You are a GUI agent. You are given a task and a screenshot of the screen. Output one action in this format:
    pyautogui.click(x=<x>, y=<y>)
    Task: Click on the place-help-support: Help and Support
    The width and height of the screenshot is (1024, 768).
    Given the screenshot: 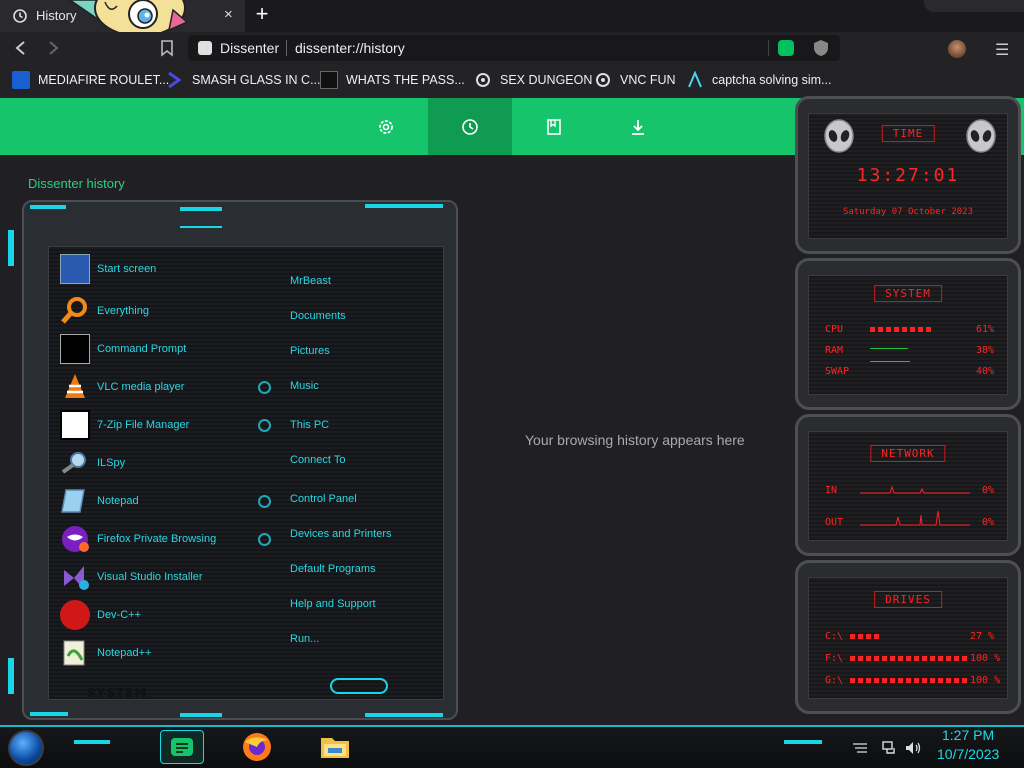 What is the action you would take?
    pyautogui.click(x=333, y=604)
    